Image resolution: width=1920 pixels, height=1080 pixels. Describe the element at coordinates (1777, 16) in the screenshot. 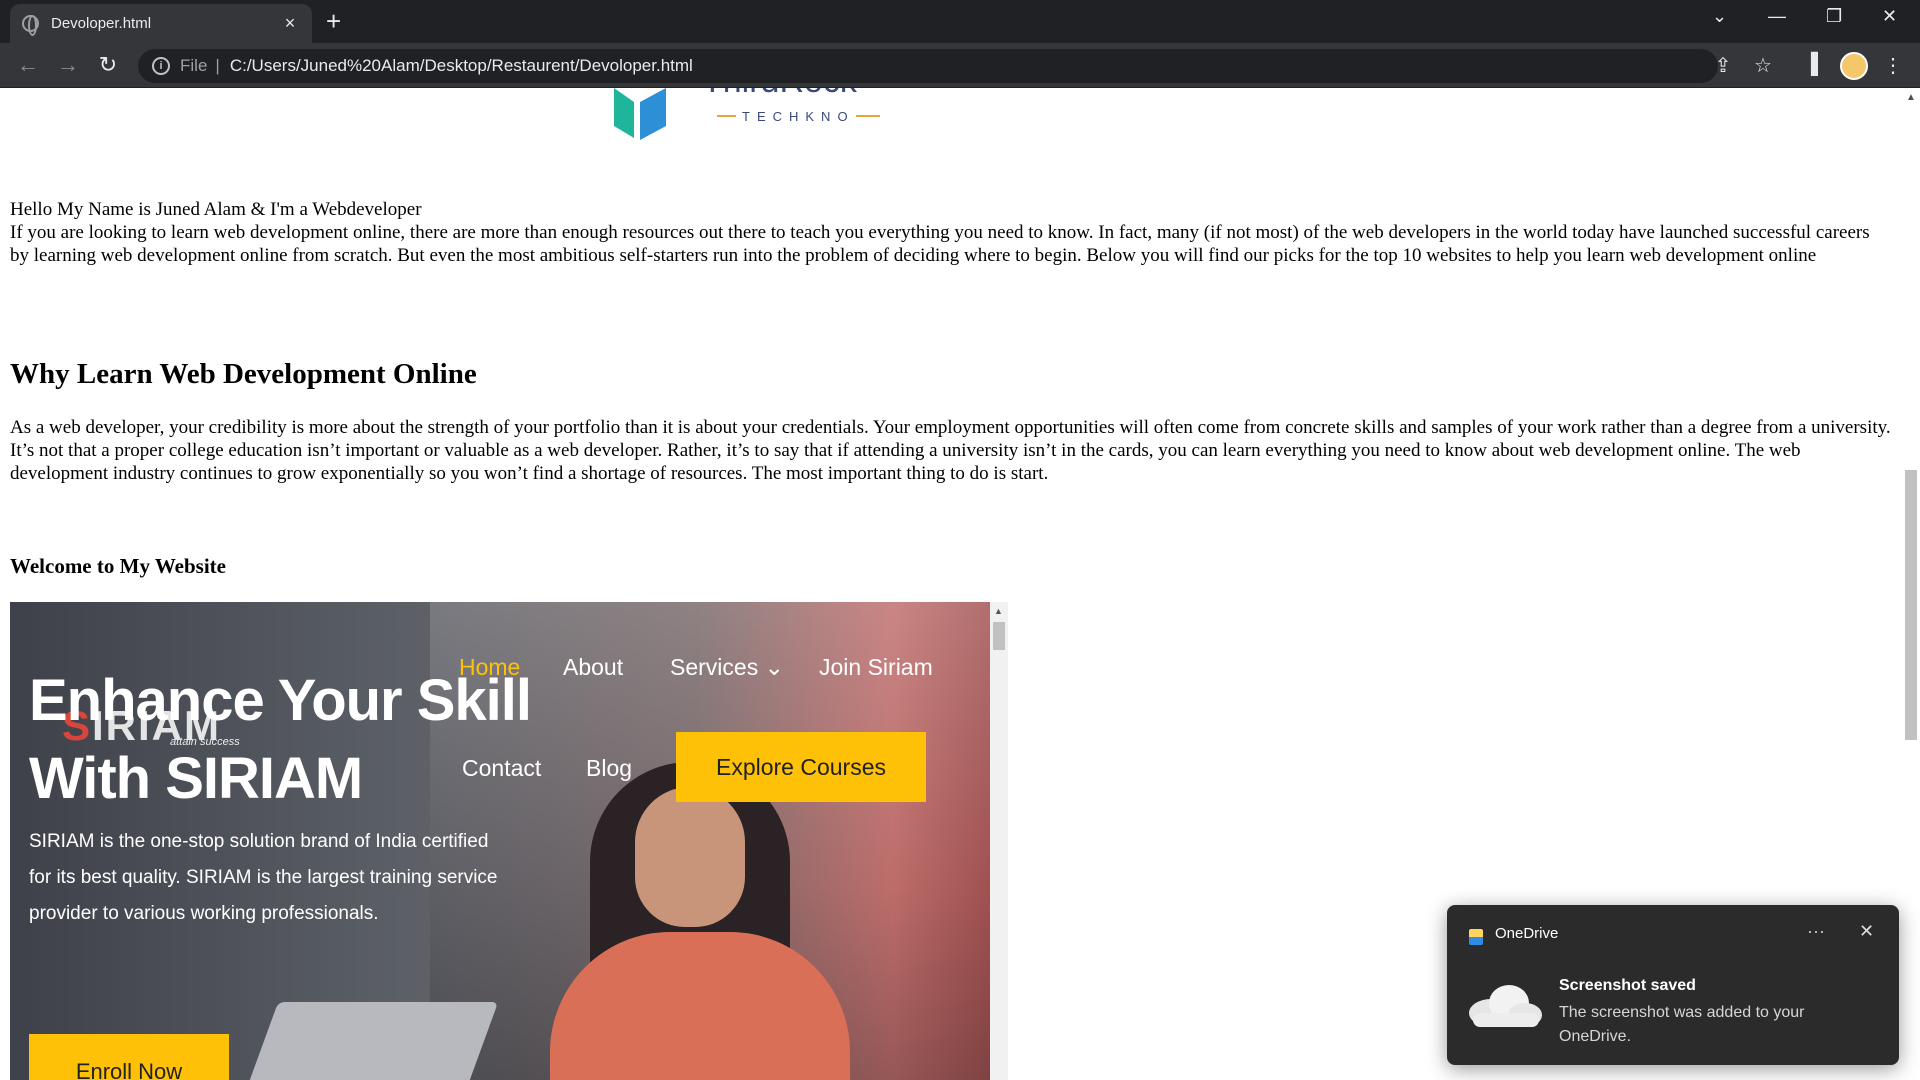

I see `minimize-button: —` at that location.